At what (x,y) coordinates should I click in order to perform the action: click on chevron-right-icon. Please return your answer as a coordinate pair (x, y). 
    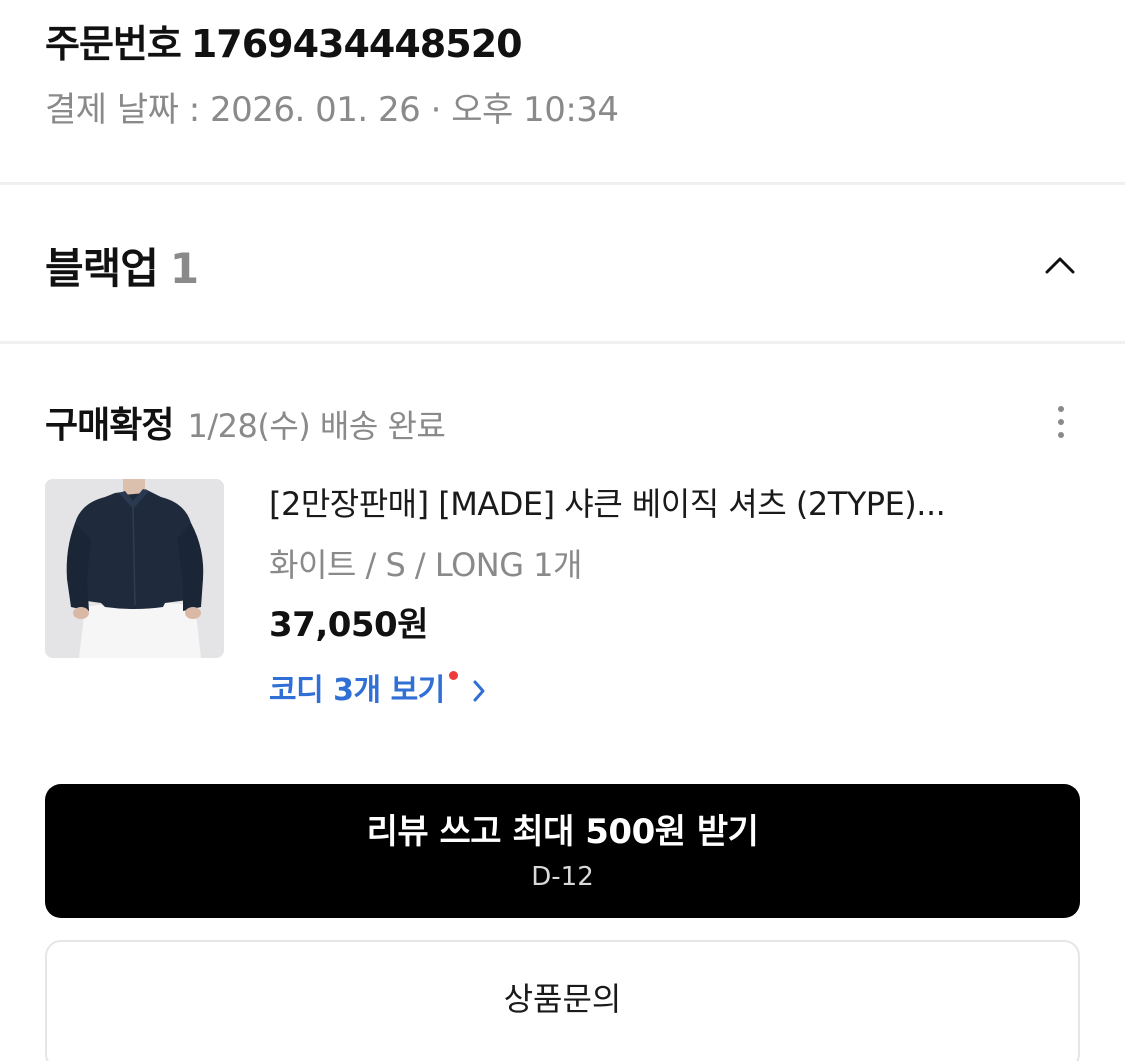
    Looking at the image, I should click on (479, 691).